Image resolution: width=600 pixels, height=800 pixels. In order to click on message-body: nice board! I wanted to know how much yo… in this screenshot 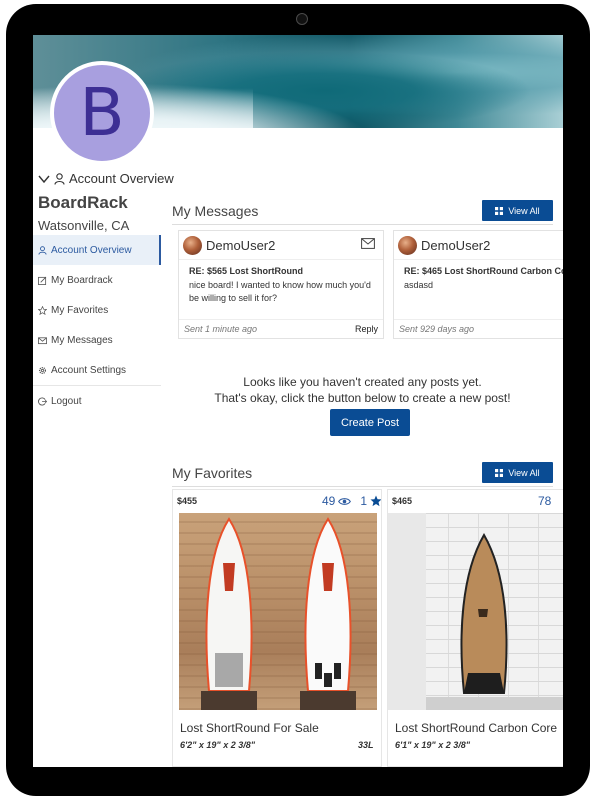, I will do `click(280, 291)`.